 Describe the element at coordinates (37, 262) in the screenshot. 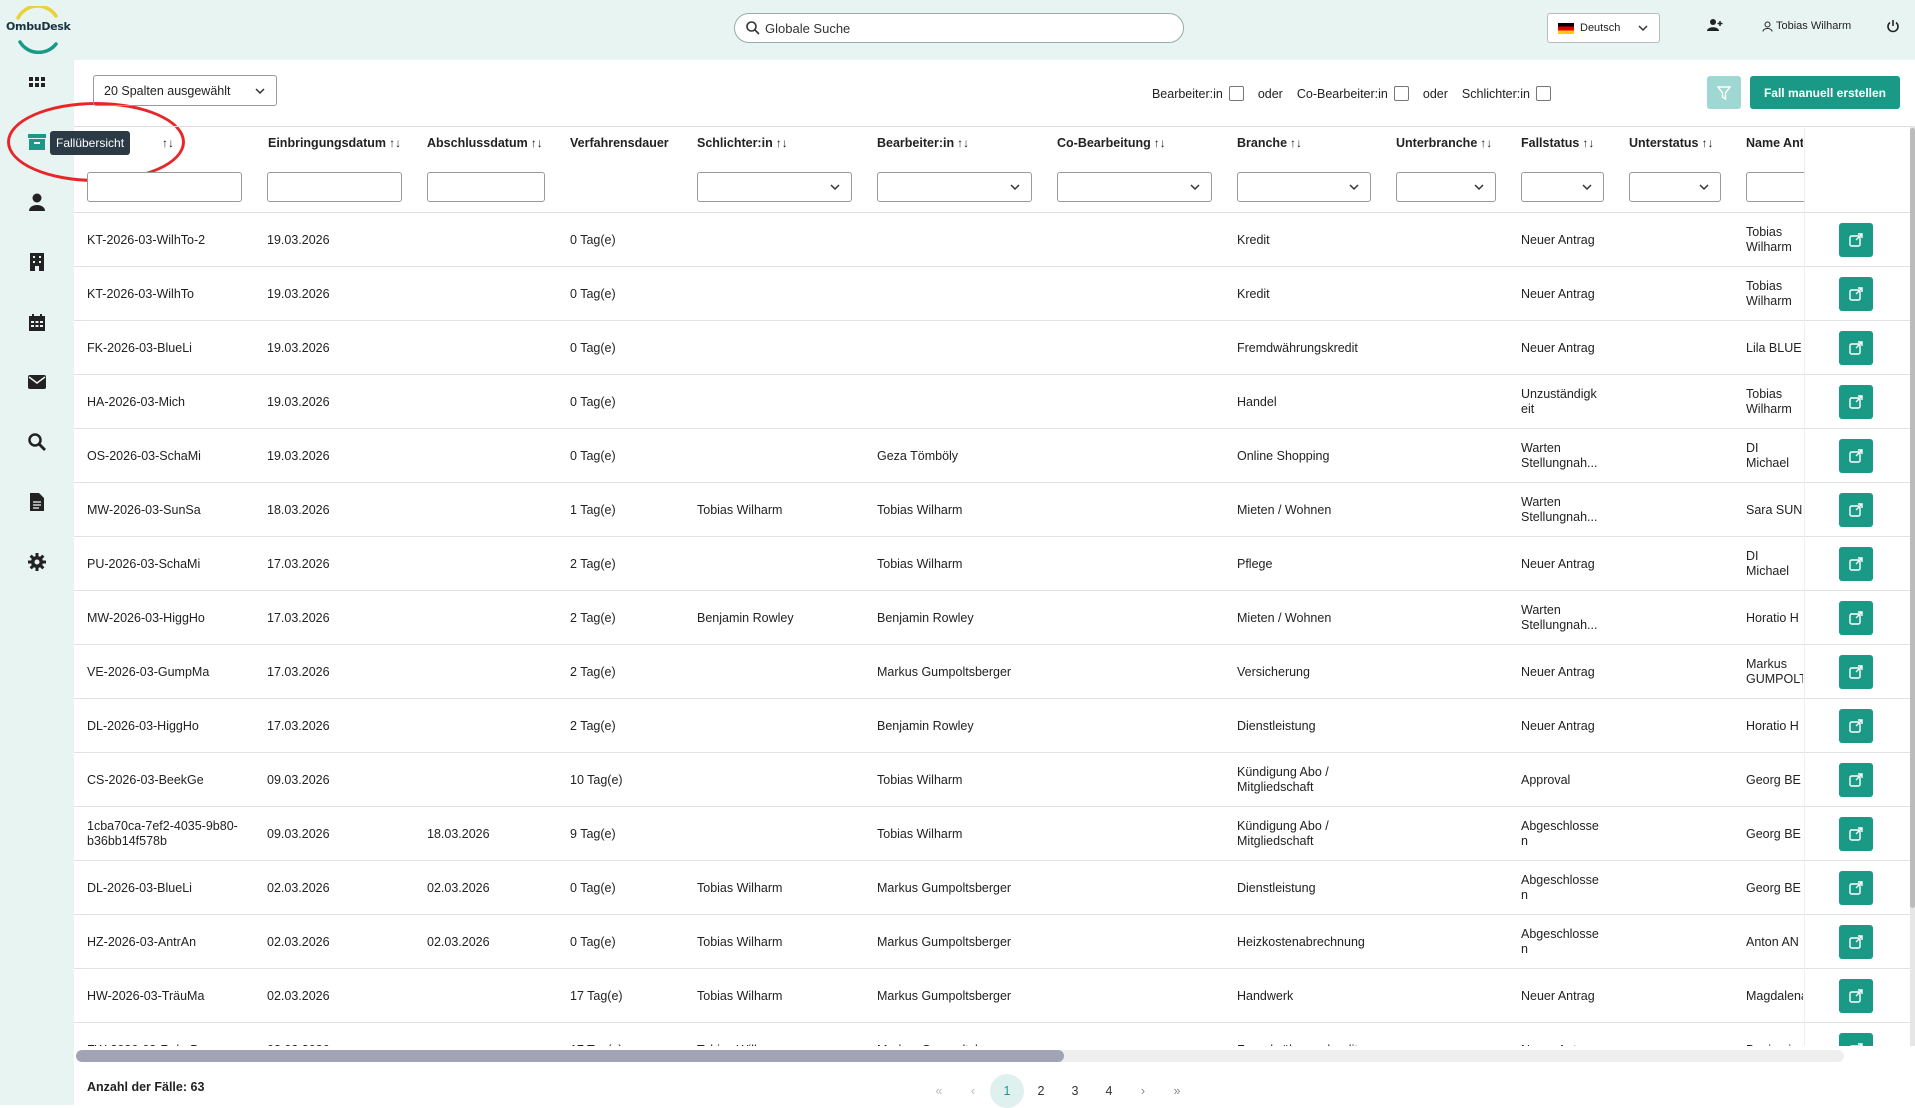

I see `building-icon` at that location.